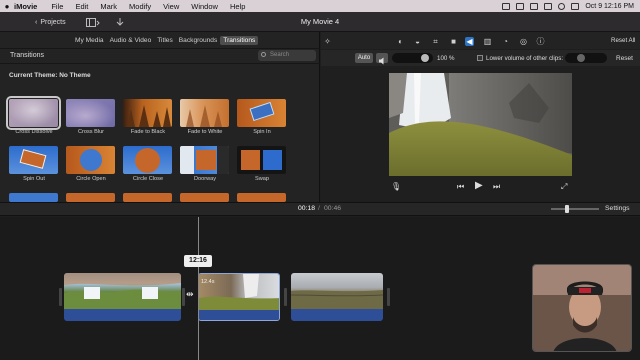 The image size is (640, 360). I want to click on transition-doorway, so click(204, 160).